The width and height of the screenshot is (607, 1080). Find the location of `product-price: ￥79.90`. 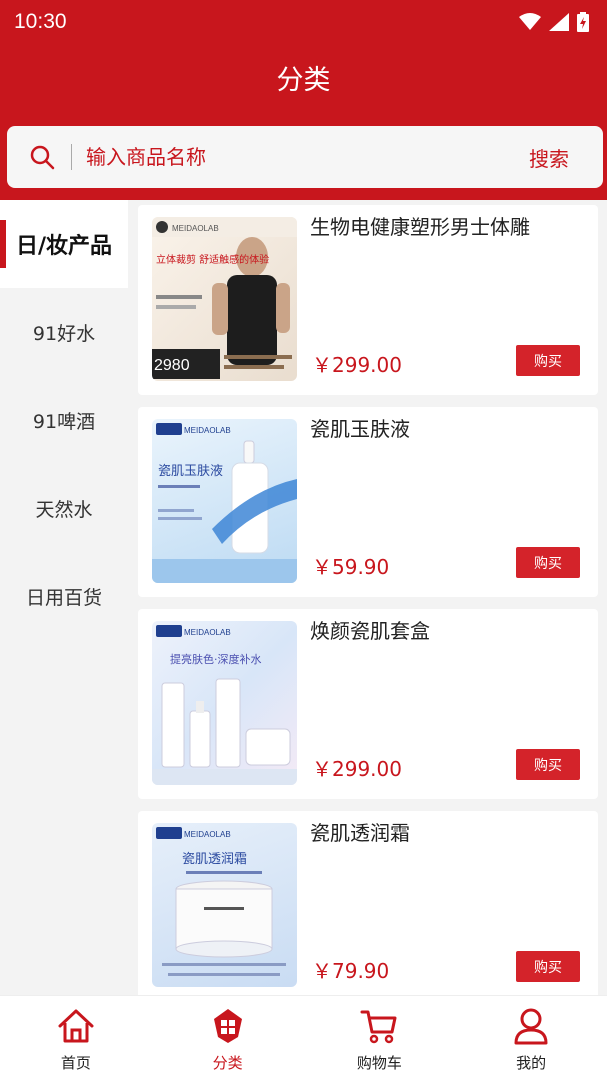

product-price: ￥79.90 is located at coordinates (351, 971).